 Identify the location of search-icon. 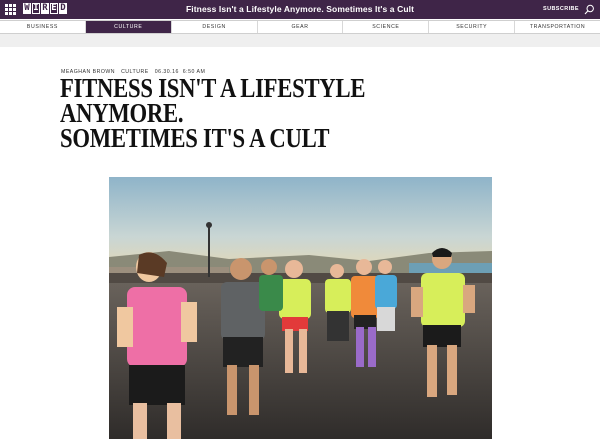
(589, 9).